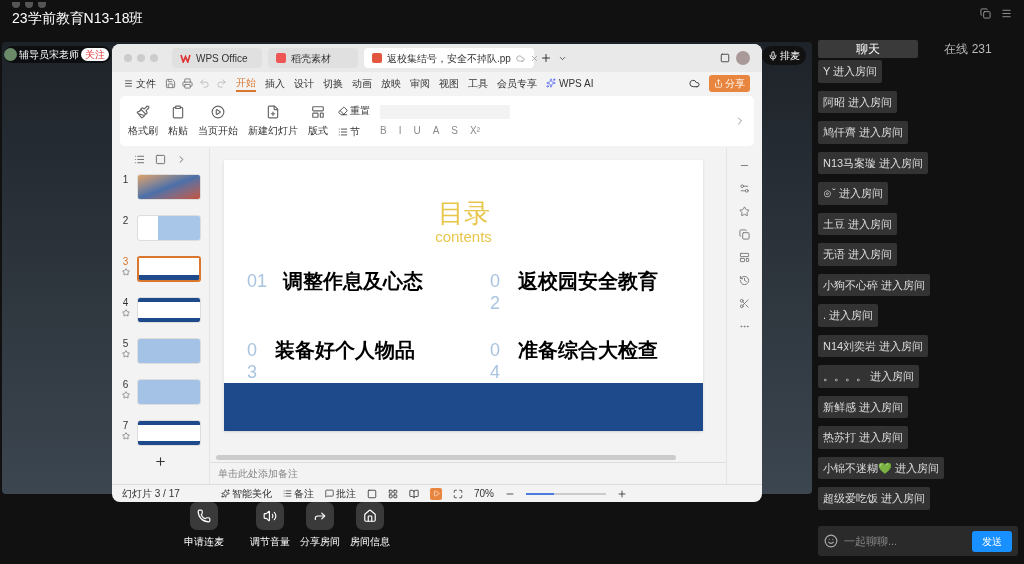  What do you see at coordinates (744, 280) in the screenshot?
I see `history-icon` at bounding box center [744, 280].